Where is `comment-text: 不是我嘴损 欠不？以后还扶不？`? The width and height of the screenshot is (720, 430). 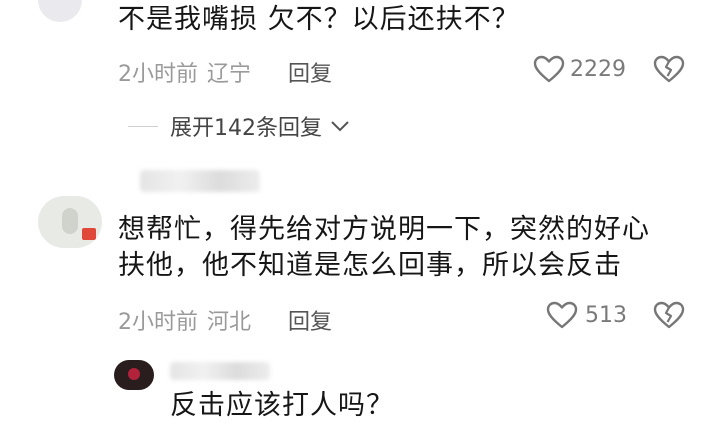
comment-text: 不是我嘴损 欠不？以后还扶不？ is located at coordinates (319, 19).